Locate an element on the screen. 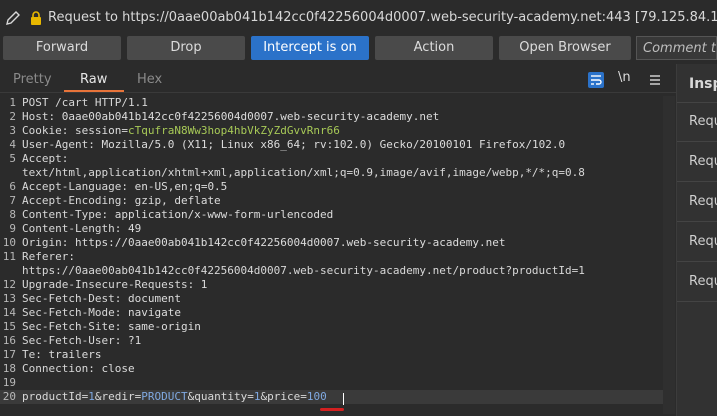 The image size is (717, 416). pencil-icon is located at coordinates (13, 18).